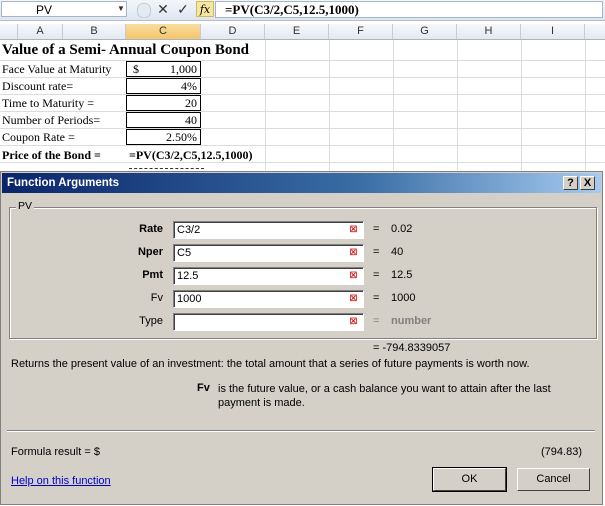  Describe the element at coordinates (166, 168) in the screenshot. I see `formula-tooltip-marker` at that location.